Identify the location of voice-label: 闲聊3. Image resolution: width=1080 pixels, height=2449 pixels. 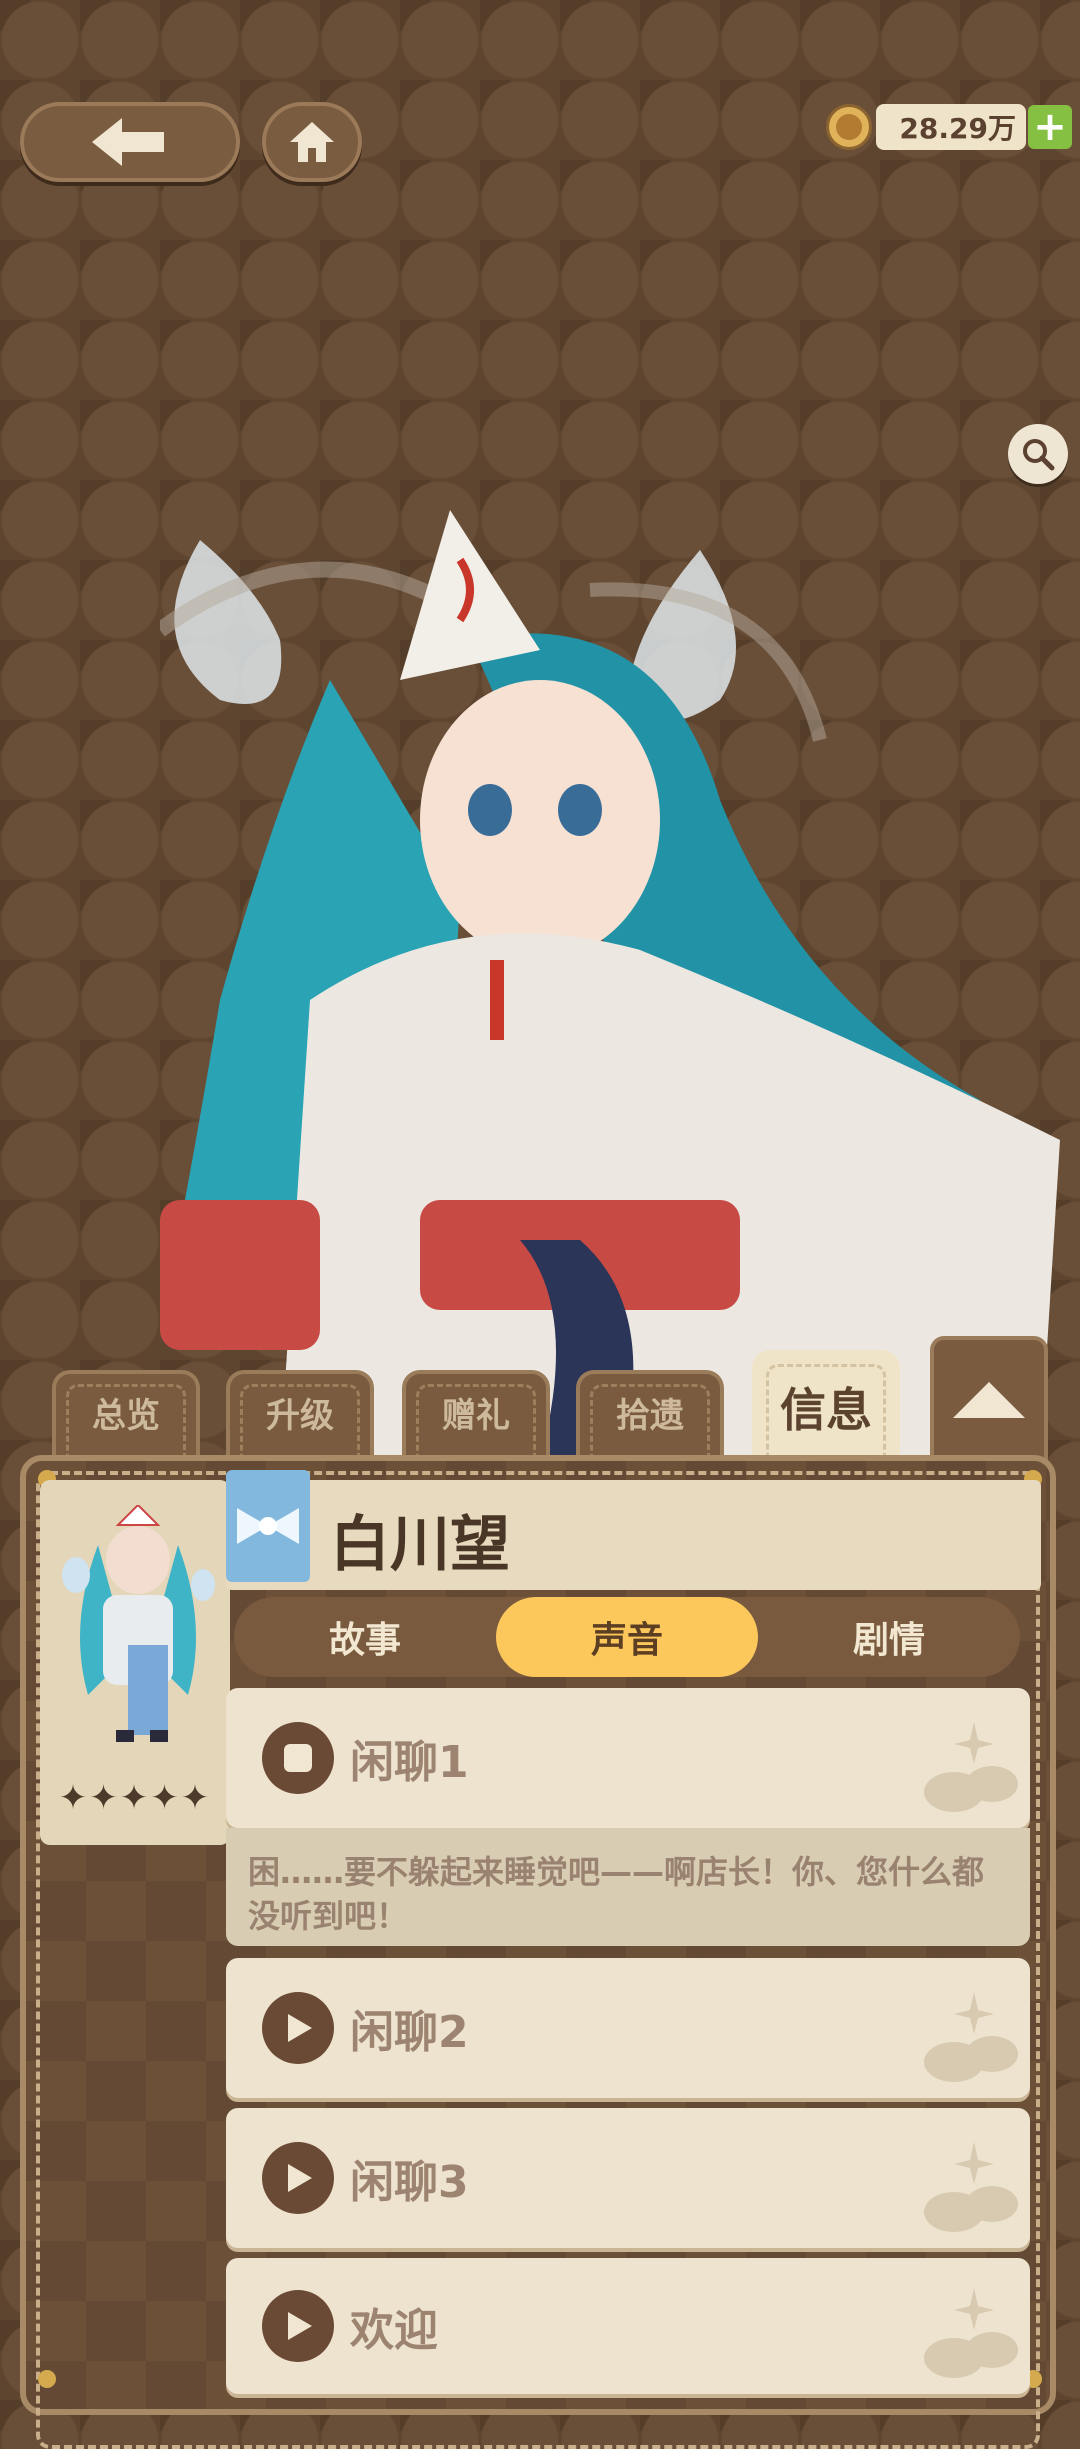
(409, 2182).